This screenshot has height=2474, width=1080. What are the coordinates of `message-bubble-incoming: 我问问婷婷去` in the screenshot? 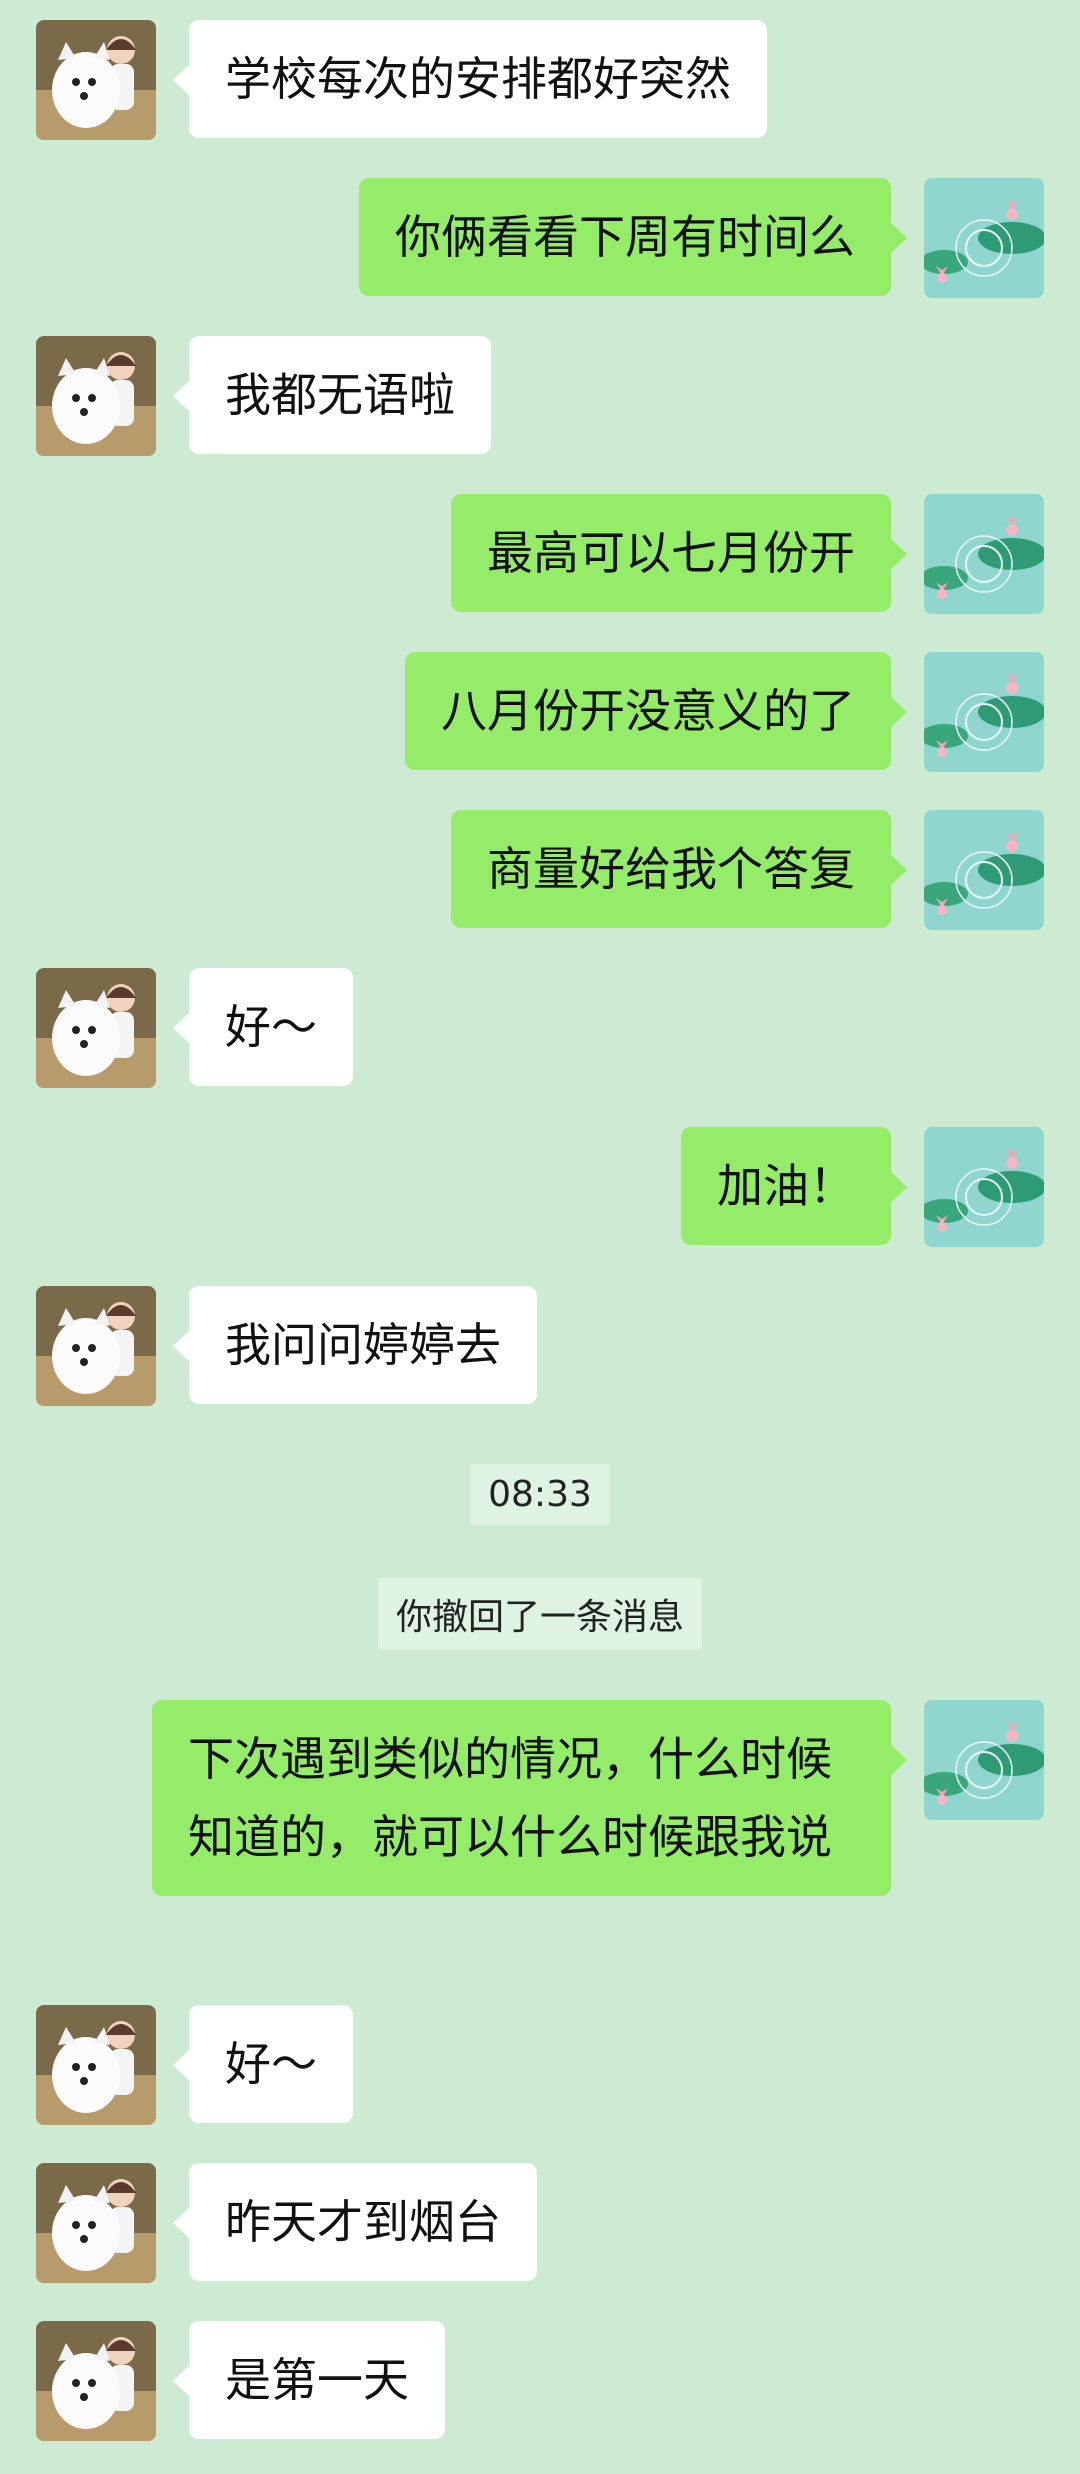 It's located at (355, 1345).